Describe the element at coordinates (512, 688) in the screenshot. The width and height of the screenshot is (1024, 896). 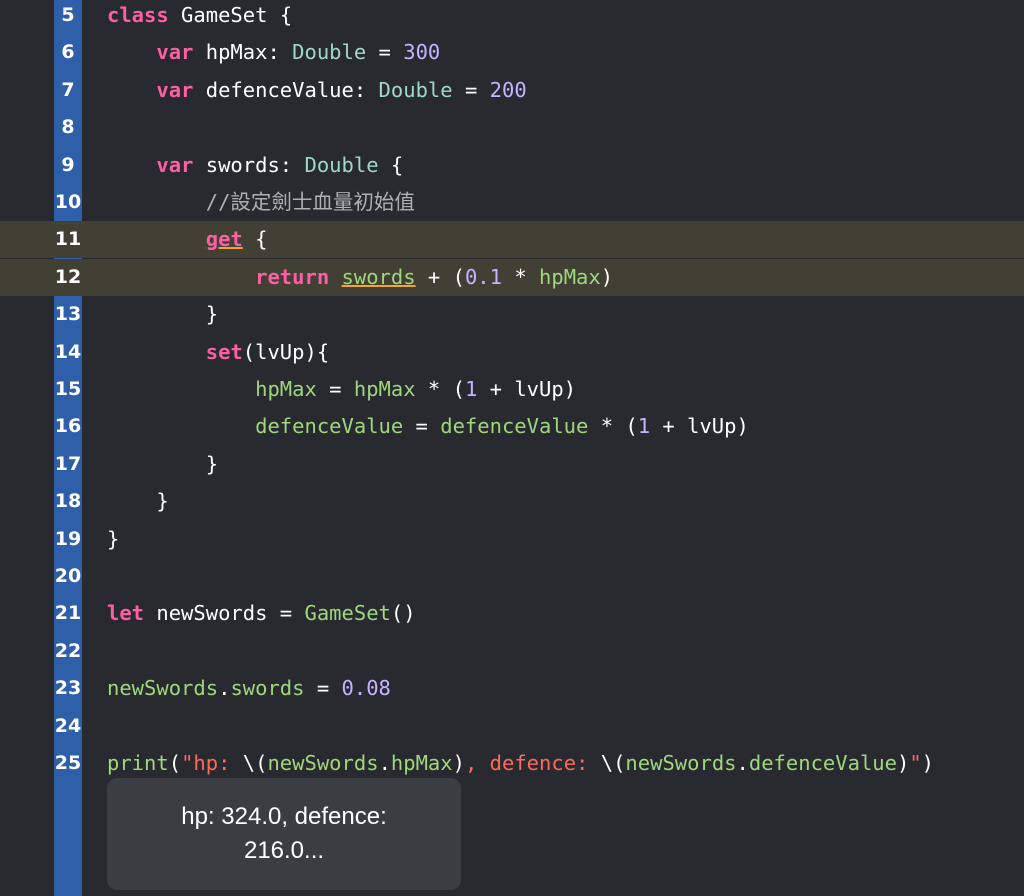
I see `code-line: 23 newSwords.swords = 0.08` at that location.